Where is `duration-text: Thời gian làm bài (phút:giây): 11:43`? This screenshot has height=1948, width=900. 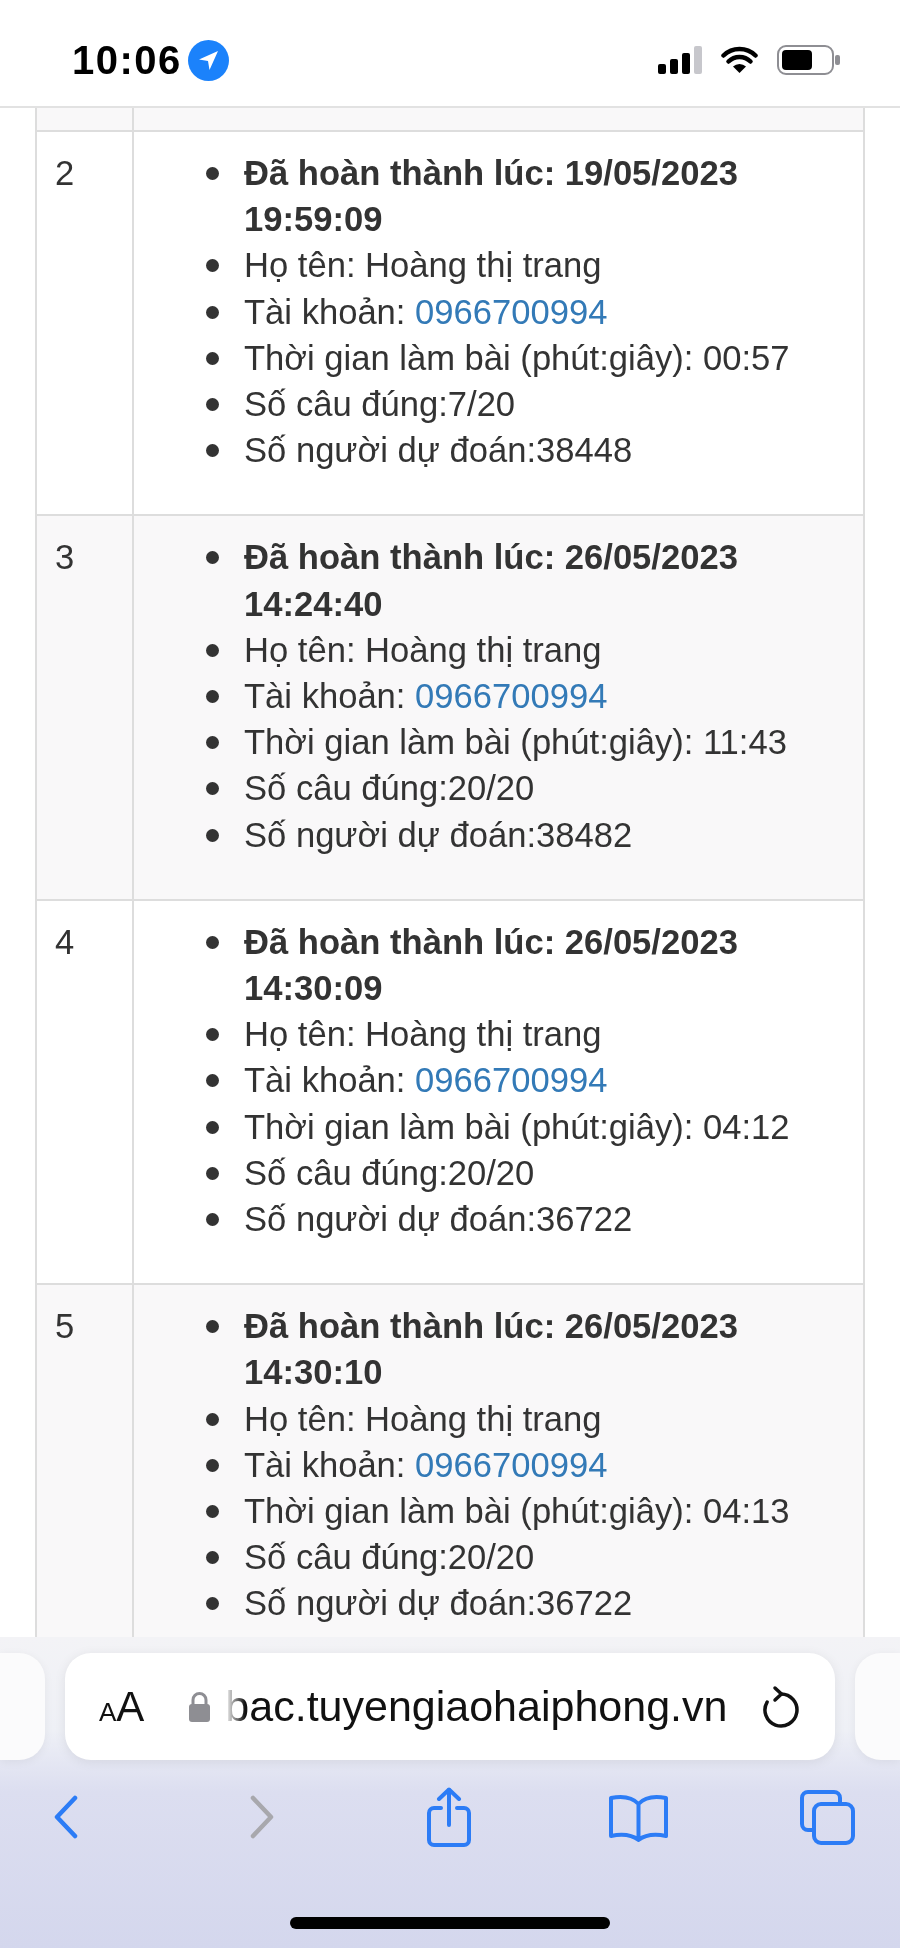
duration-text: Thời gian làm bài (phút:giây): 11:43 is located at coordinates (515, 743).